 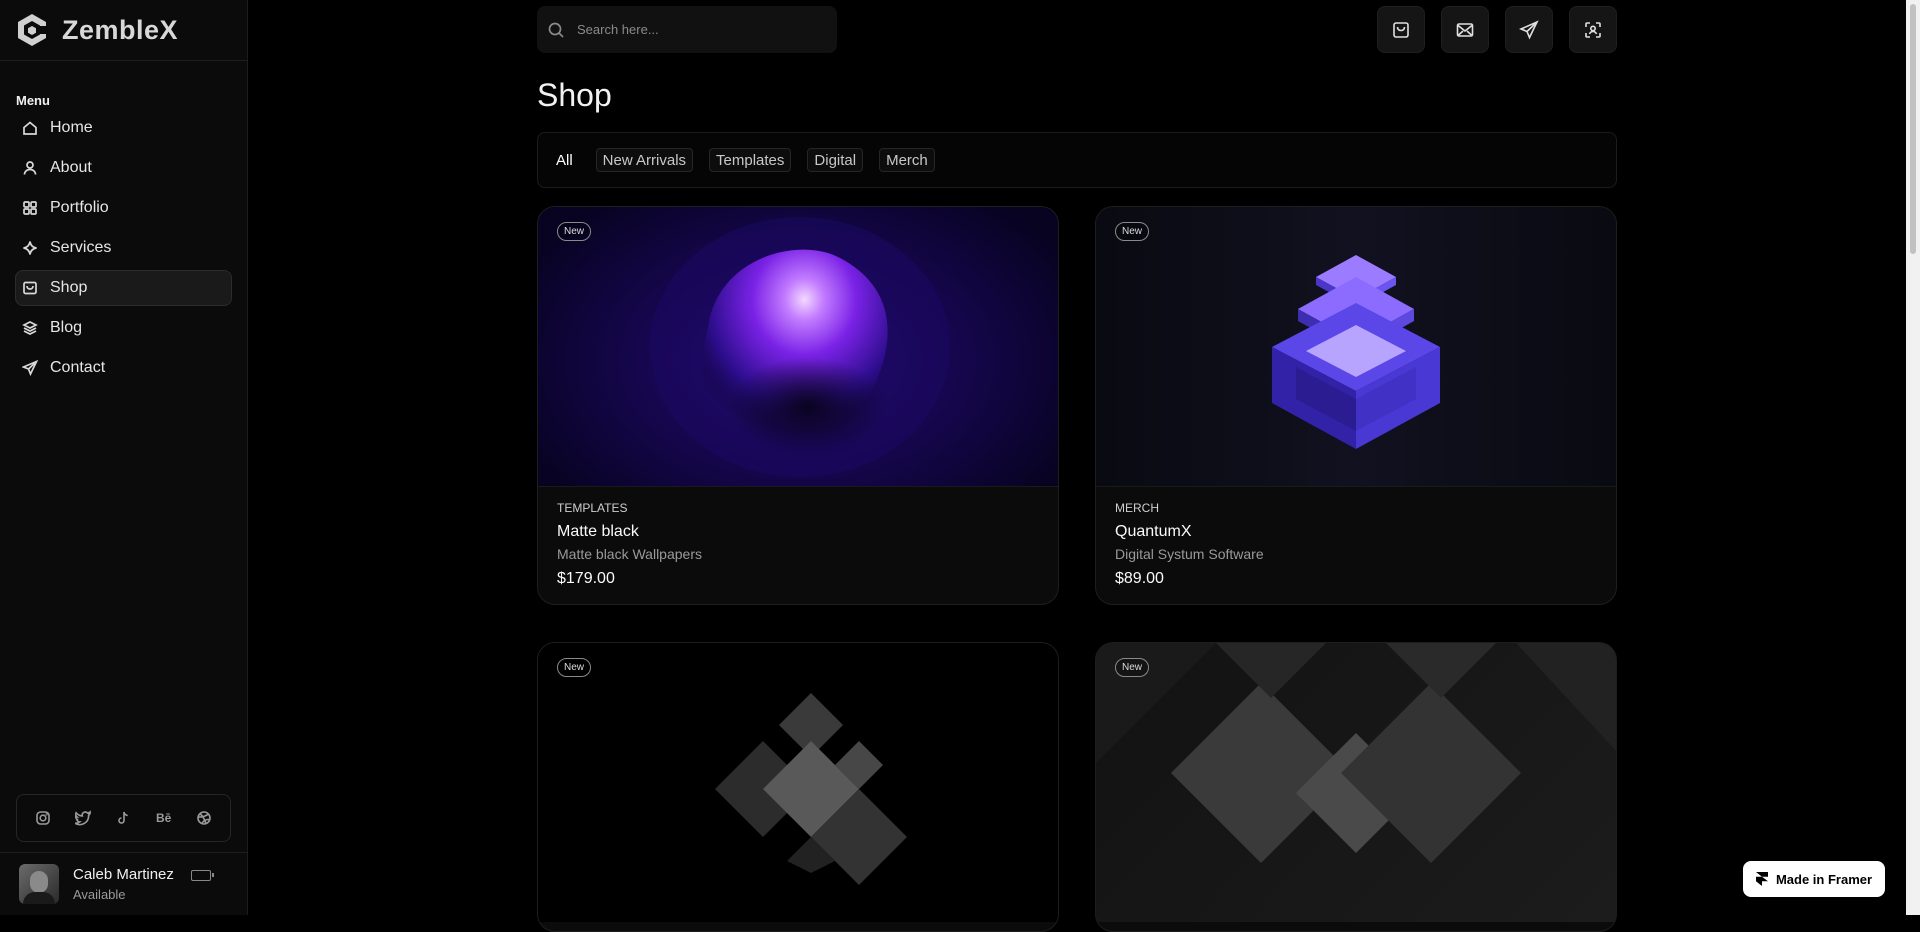 I want to click on sidebar-item-label: Home, so click(x=71, y=127).